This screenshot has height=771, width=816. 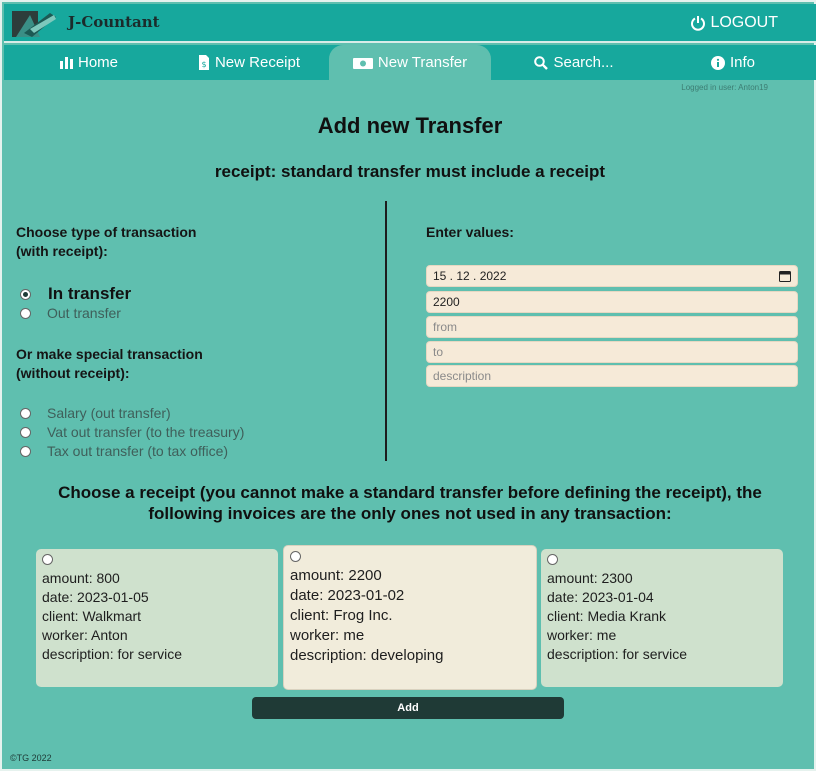 What do you see at coordinates (462, 376) in the screenshot?
I see `description-field-placeholder: description` at bounding box center [462, 376].